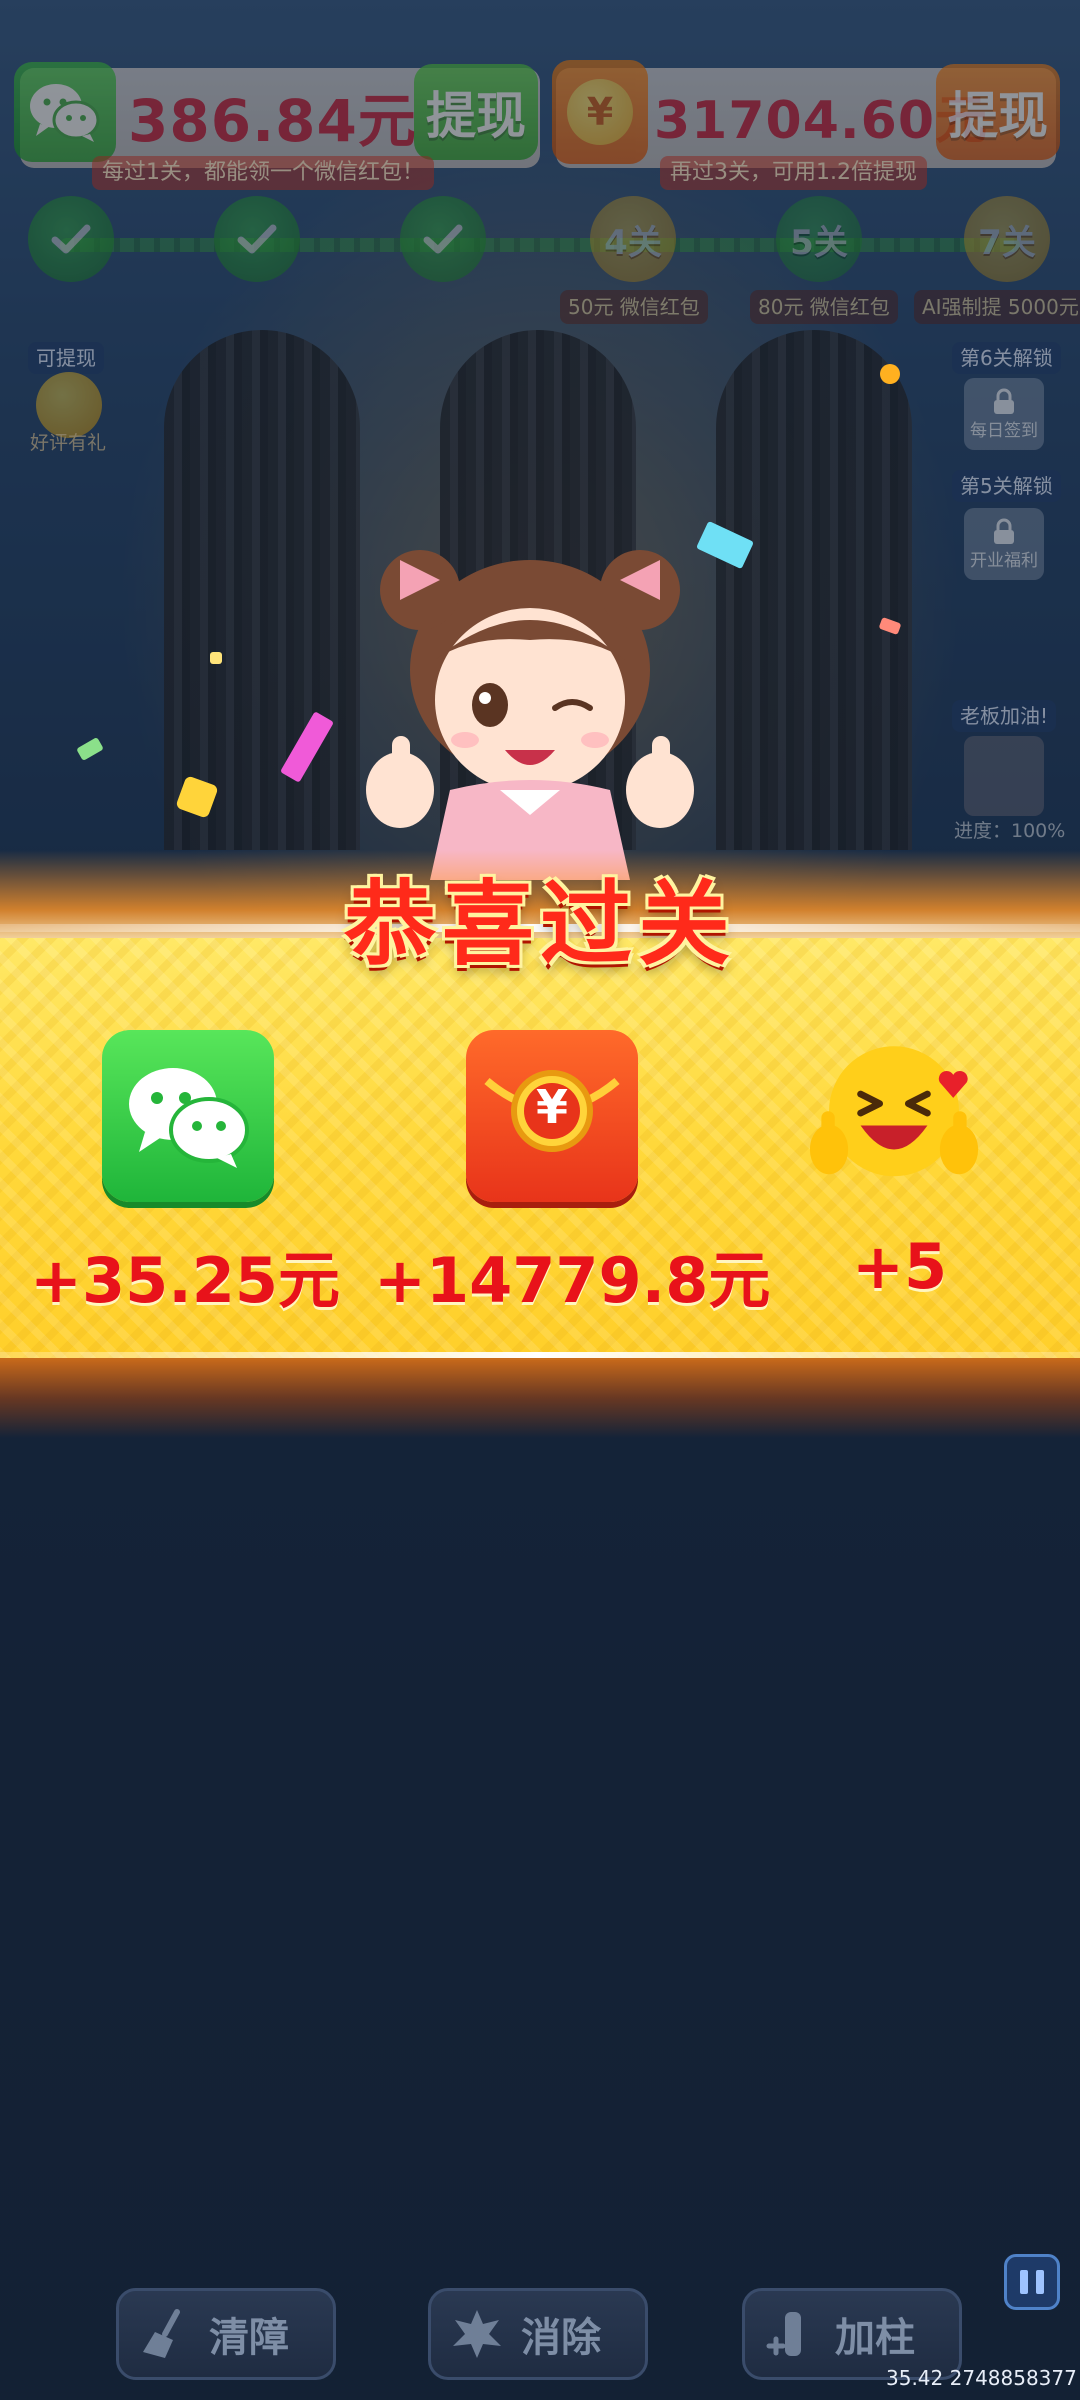 This screenshot has width=1080, height=2400. I want to click on wechat-reward-value: +35.25元, so click(185, 1280).